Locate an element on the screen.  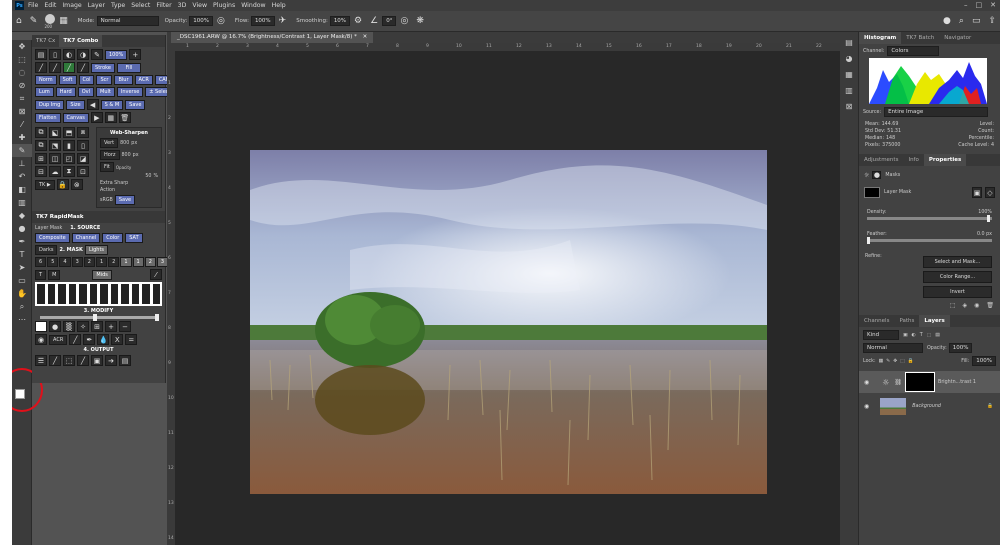
folder-icon: ▤ is located at coordinates (41, 54).